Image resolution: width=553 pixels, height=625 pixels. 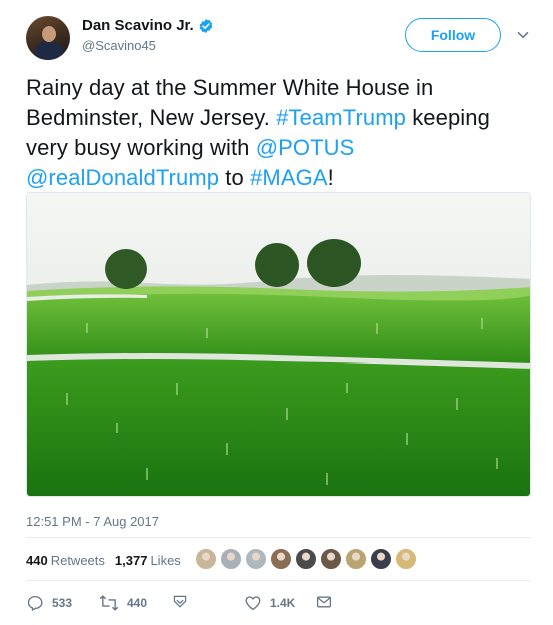 I want to click on likes-label: Likes, so click(x=165, y=560).